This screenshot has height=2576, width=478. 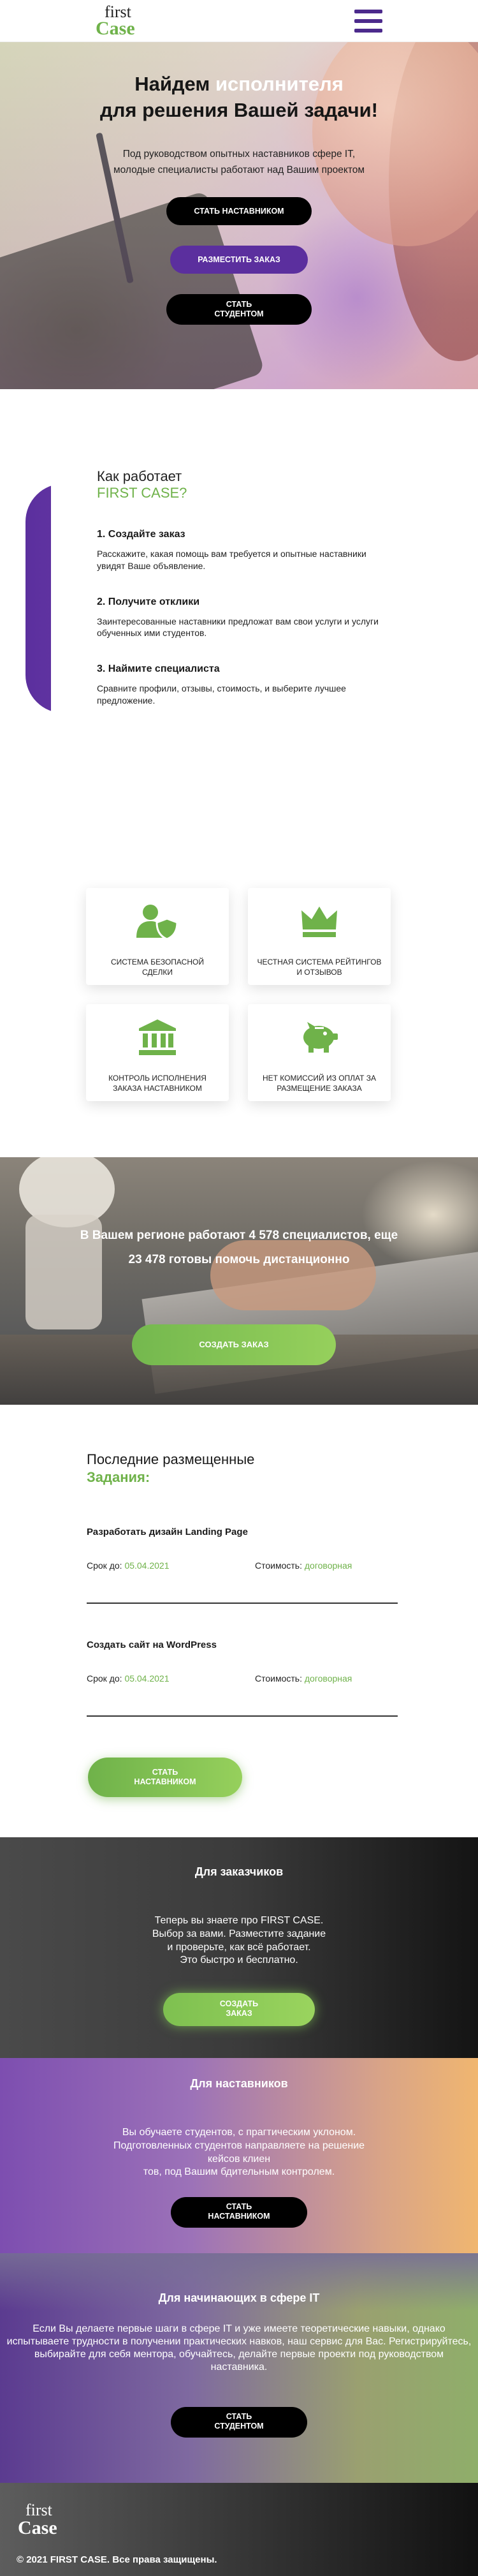 I want to click on piggy-bank-icon, so click(x=319, y=1037).